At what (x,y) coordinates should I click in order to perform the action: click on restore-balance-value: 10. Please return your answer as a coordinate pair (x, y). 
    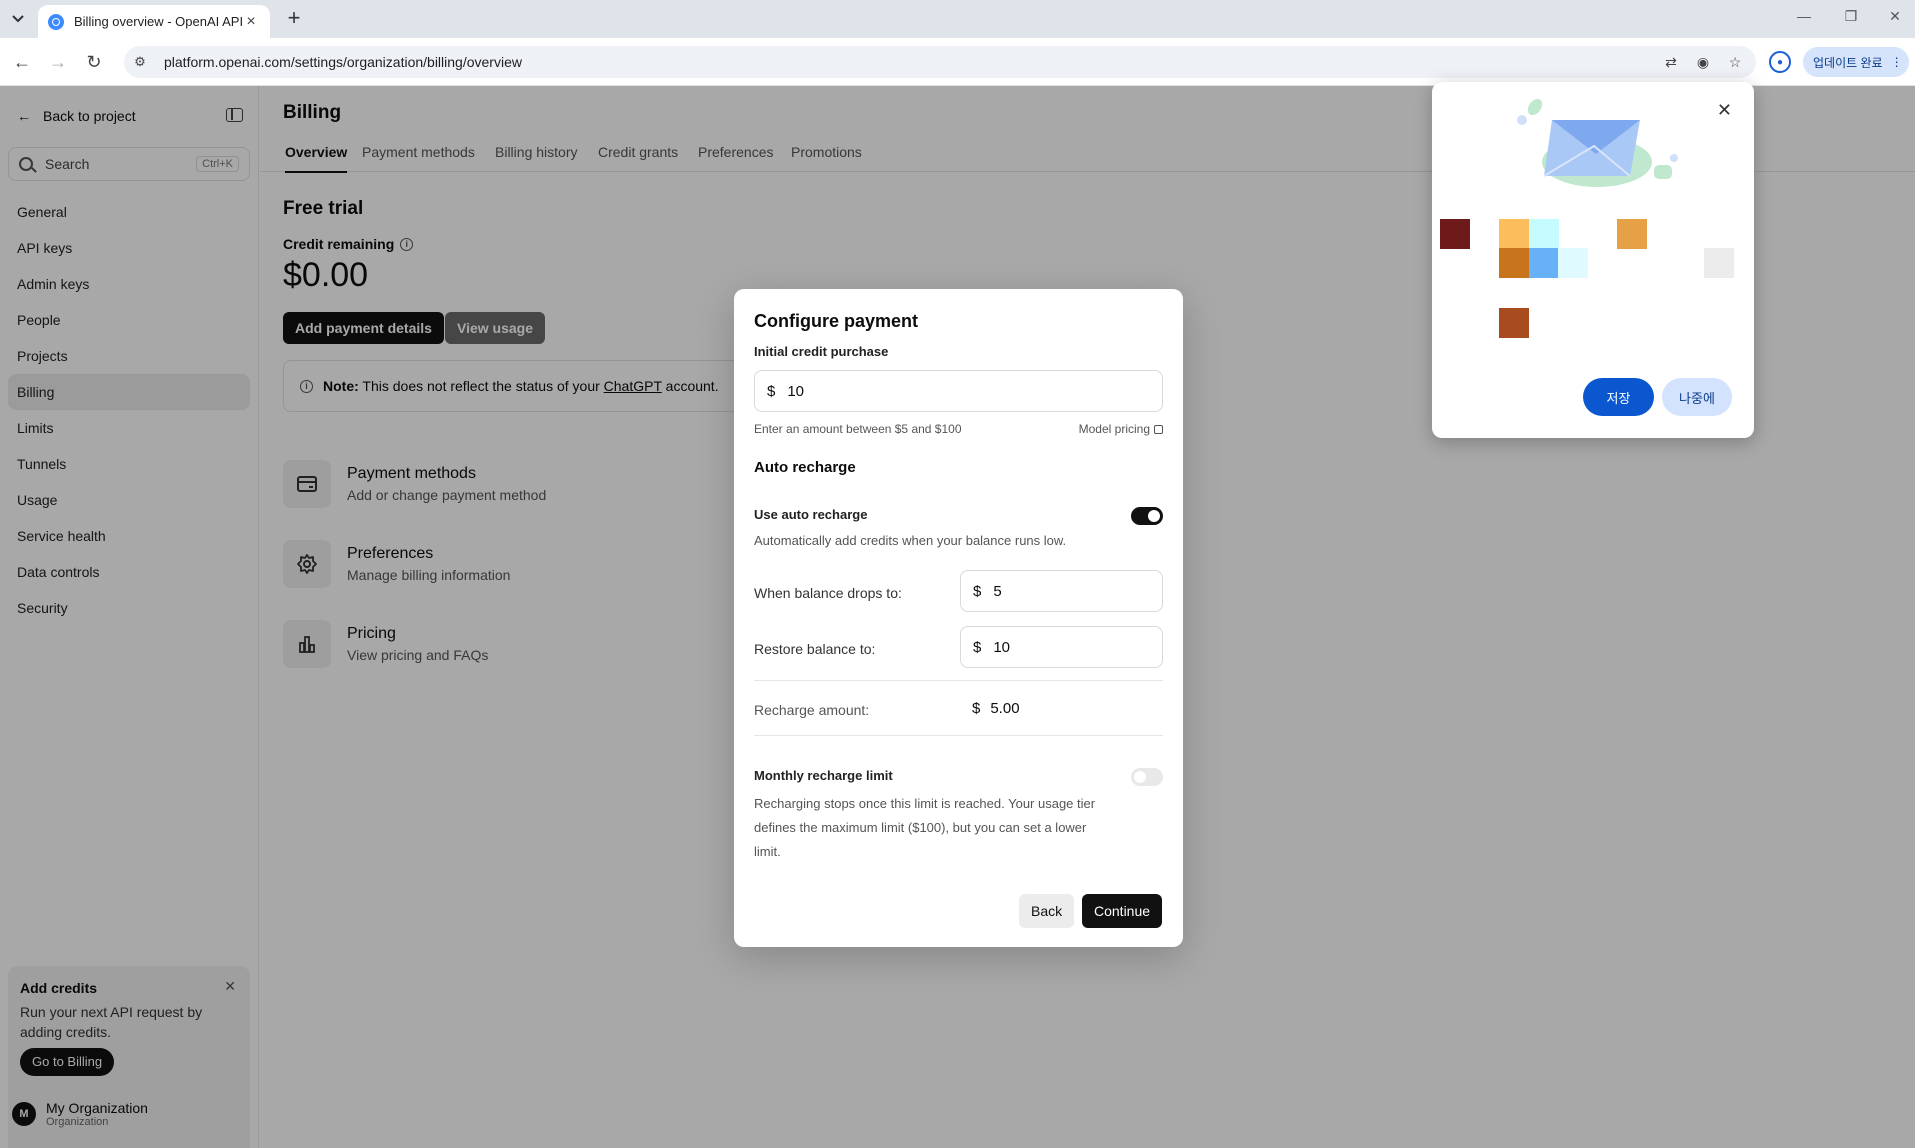
    Looking at the image, I should click on (1002, 647).